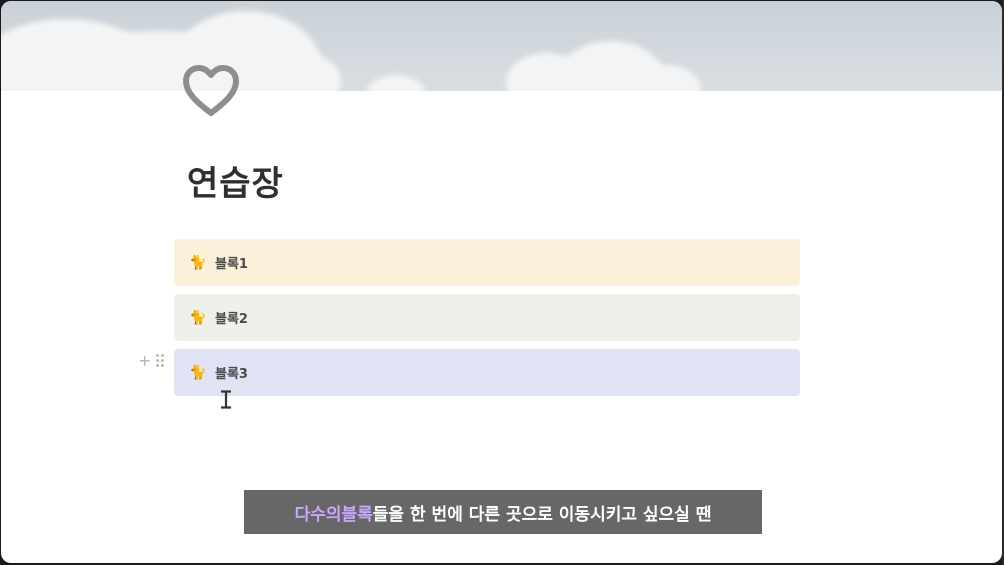  What do you see at coordinates (318, 514) in the screenshot?
I see `subtitle-highlight: 다수의` at bounding box center [318, 514].